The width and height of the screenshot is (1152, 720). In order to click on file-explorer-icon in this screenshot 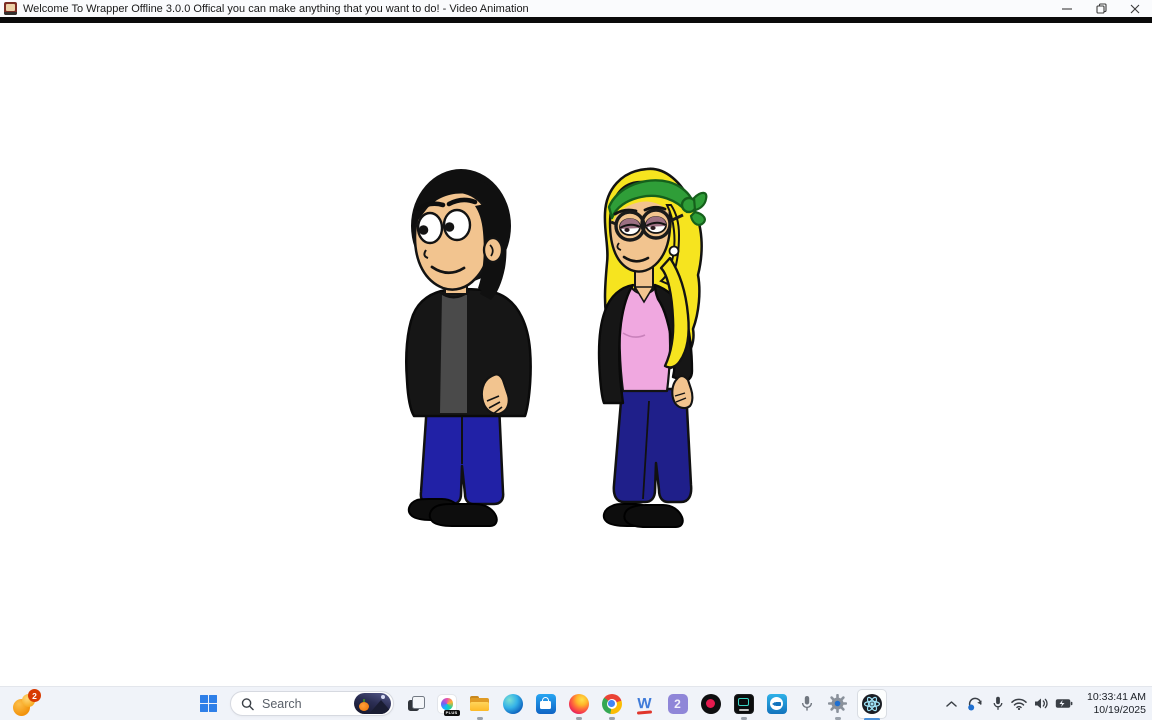, I will do `click(479, 703)`.